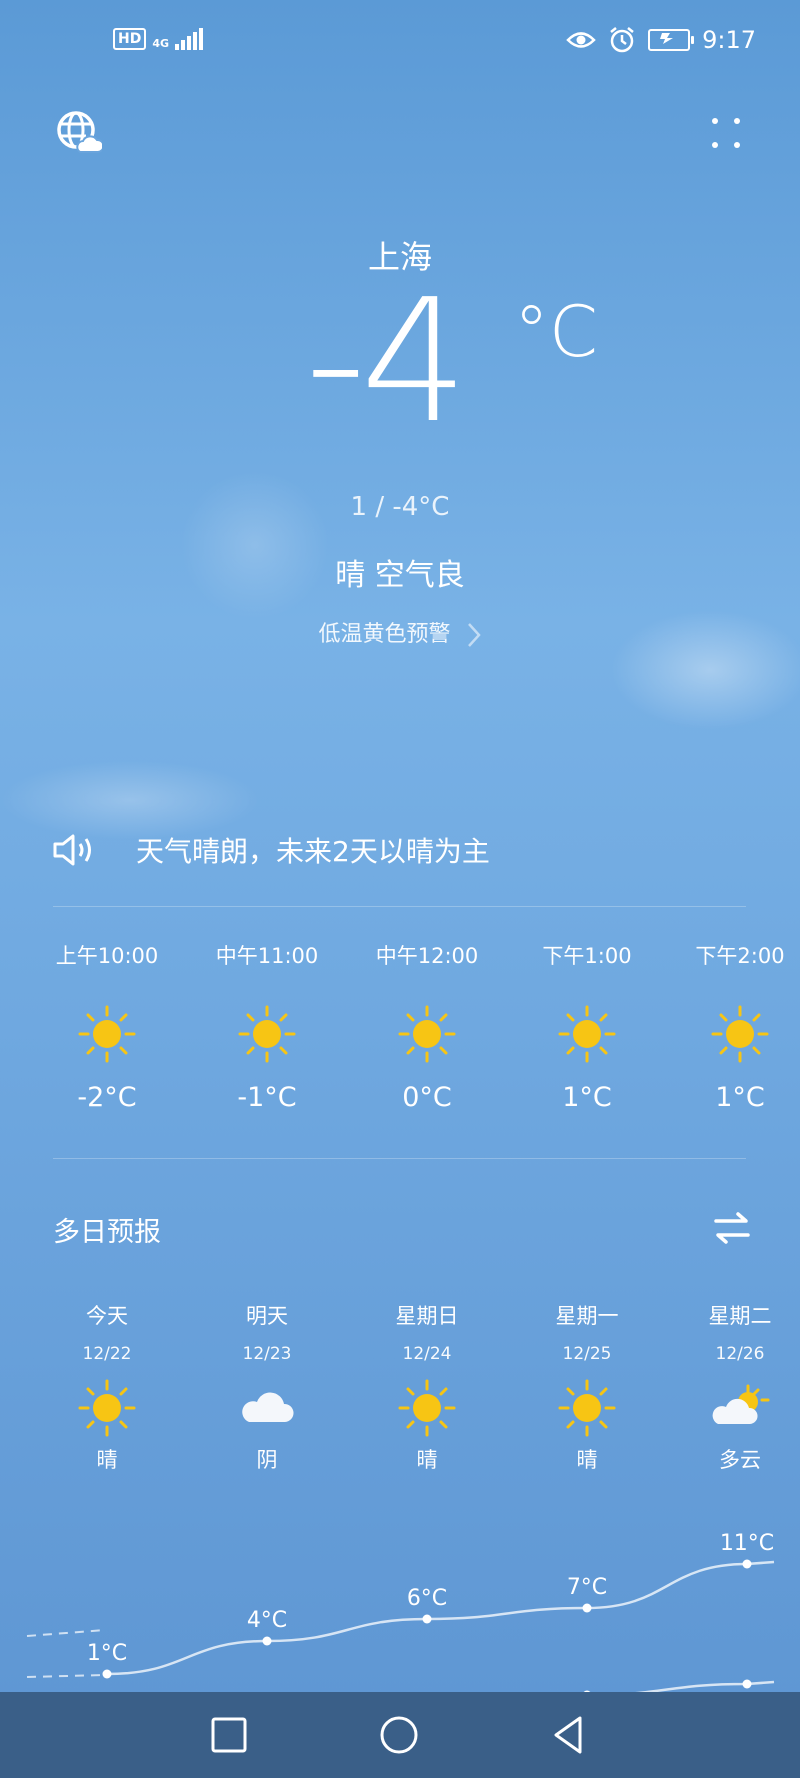 This screenshot has height=1778, width=800. Describe the element at coordinates (427, 956) in the screenshot. I see `hour-time: 中午12:00` at that location.